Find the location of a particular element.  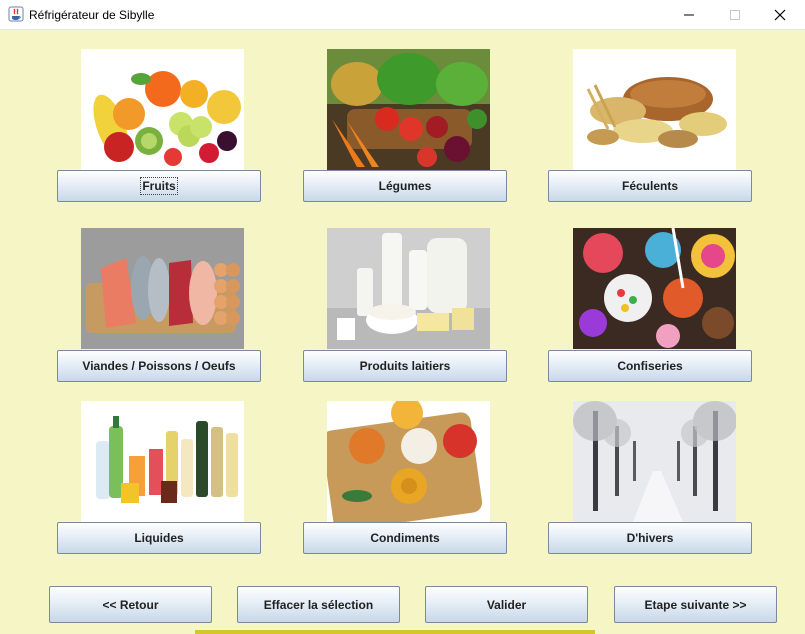

maximize-icon is located at coordinates (735, 14).